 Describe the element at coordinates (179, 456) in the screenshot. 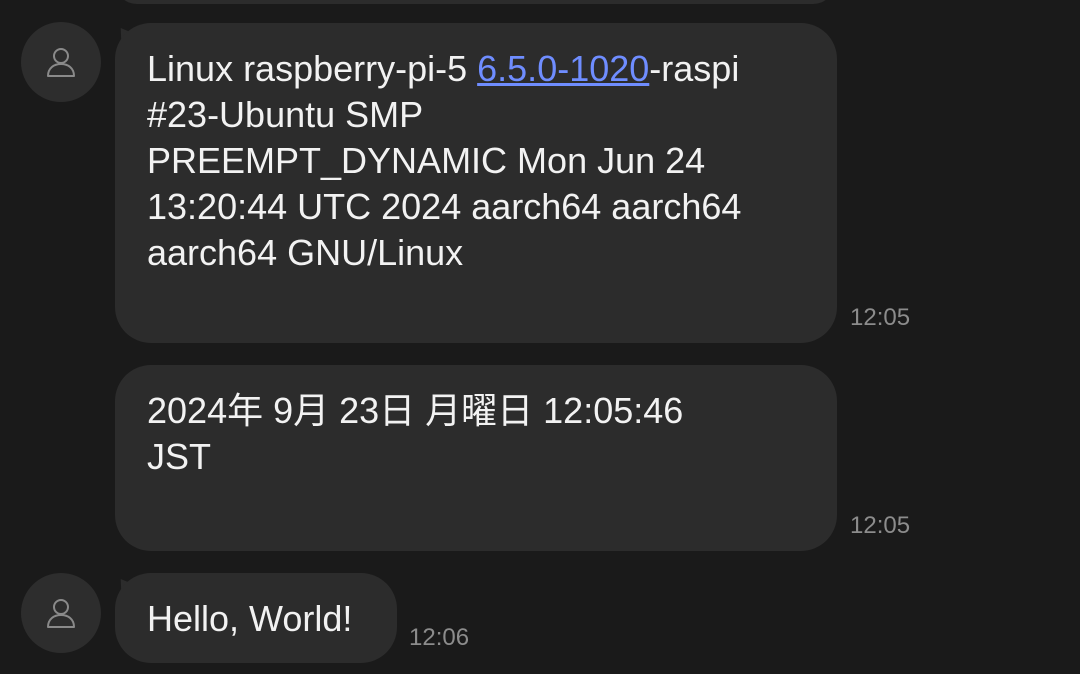

I see `message-text-line: JST` at that location.